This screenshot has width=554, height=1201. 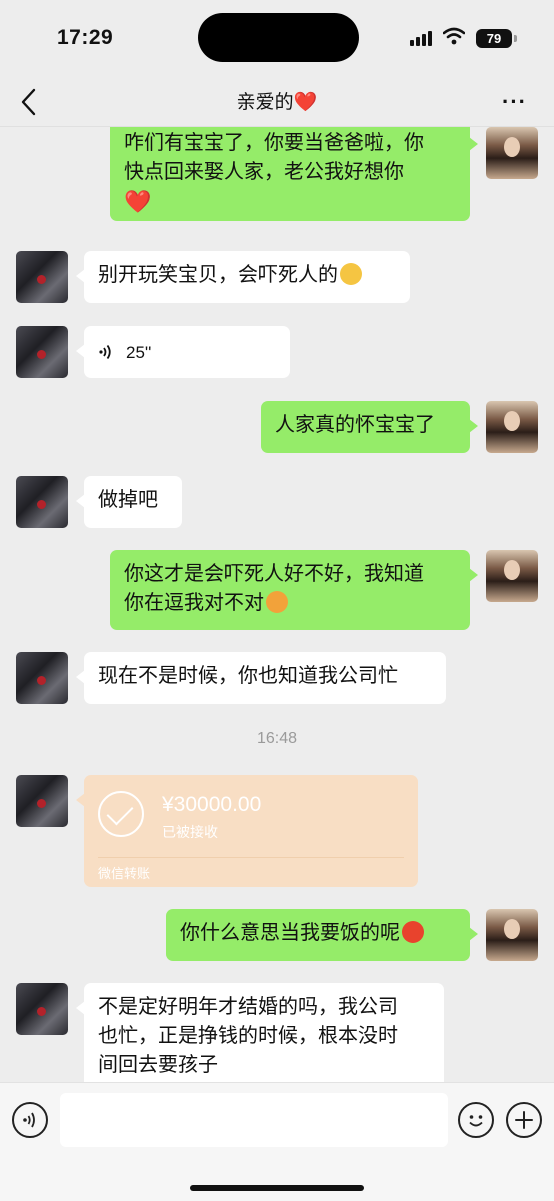 What do you see at coordinates (277, 1188) in the screenshot?
I see `home-indicator` at bounding box center [277, 1188].